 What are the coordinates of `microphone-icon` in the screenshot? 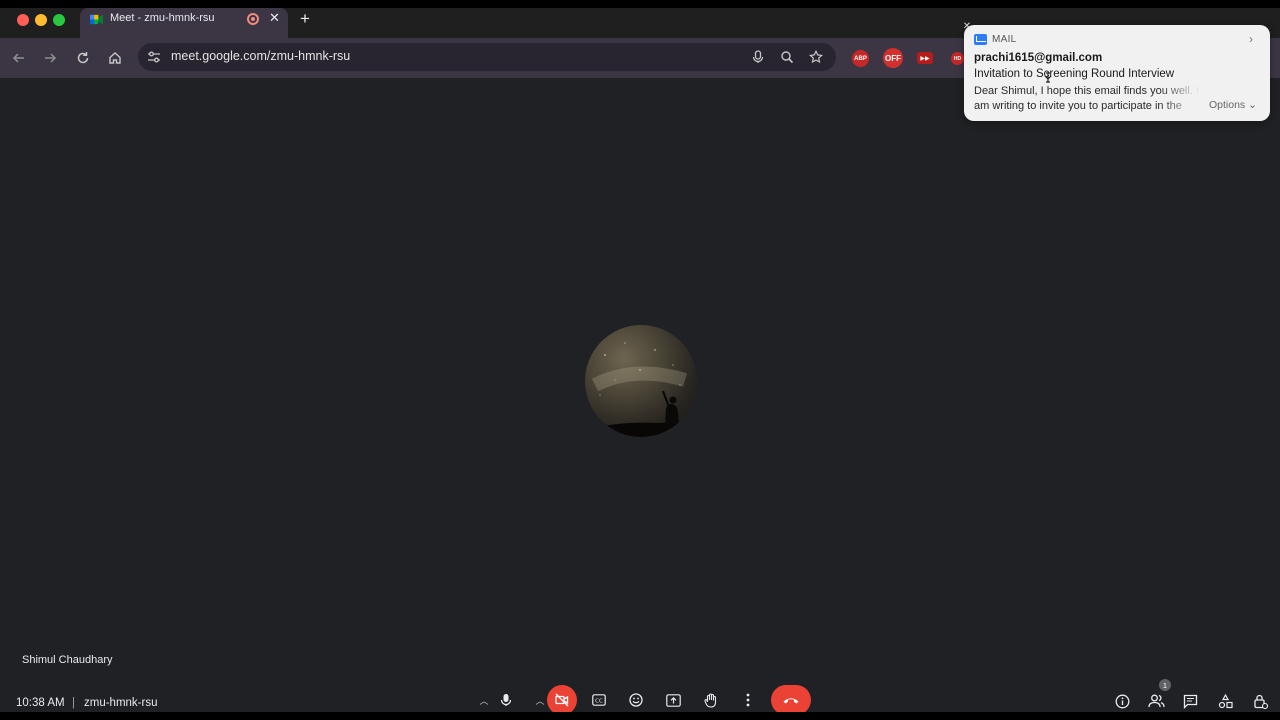 It's located at (506, 700).